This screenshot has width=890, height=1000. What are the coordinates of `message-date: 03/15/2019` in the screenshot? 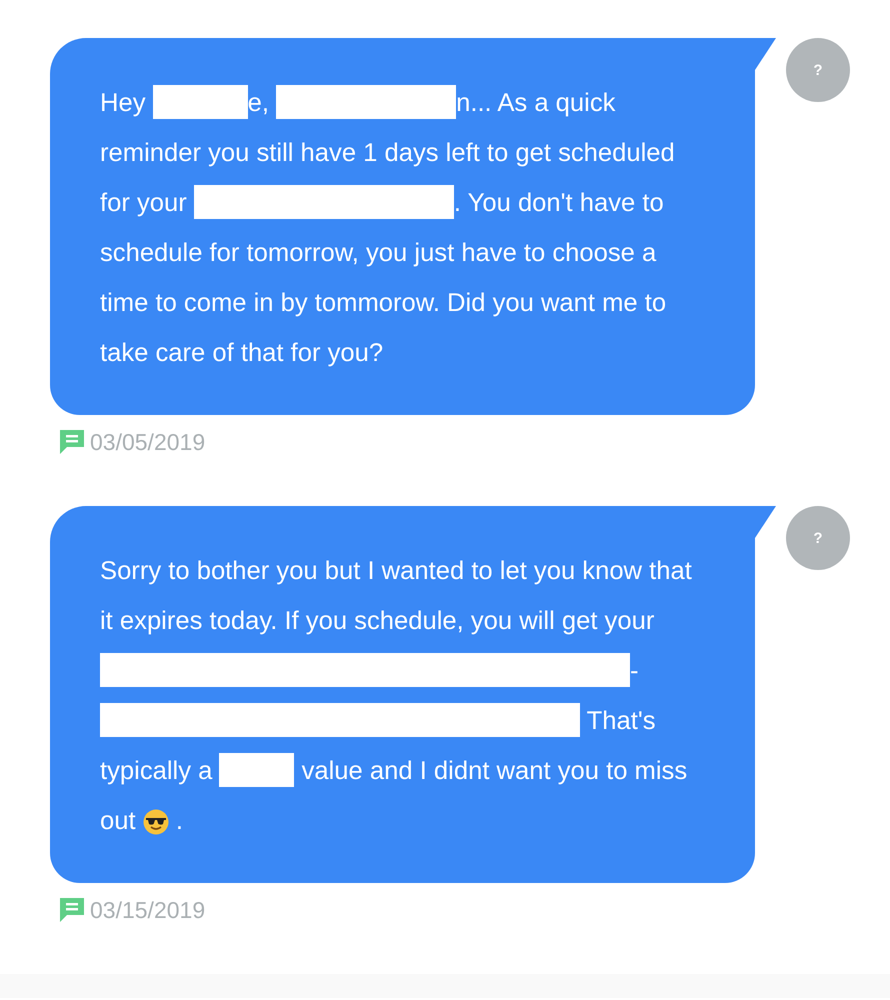 It's located at (148, 910).